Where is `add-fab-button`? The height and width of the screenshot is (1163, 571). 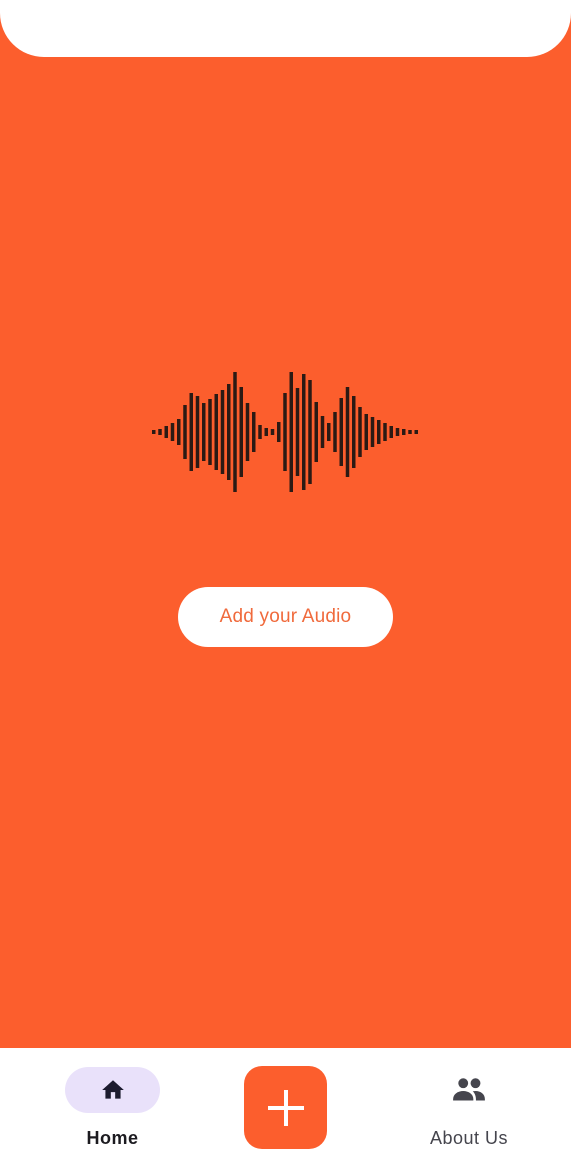 add-fab-button is located at coordinates (285, 1107).